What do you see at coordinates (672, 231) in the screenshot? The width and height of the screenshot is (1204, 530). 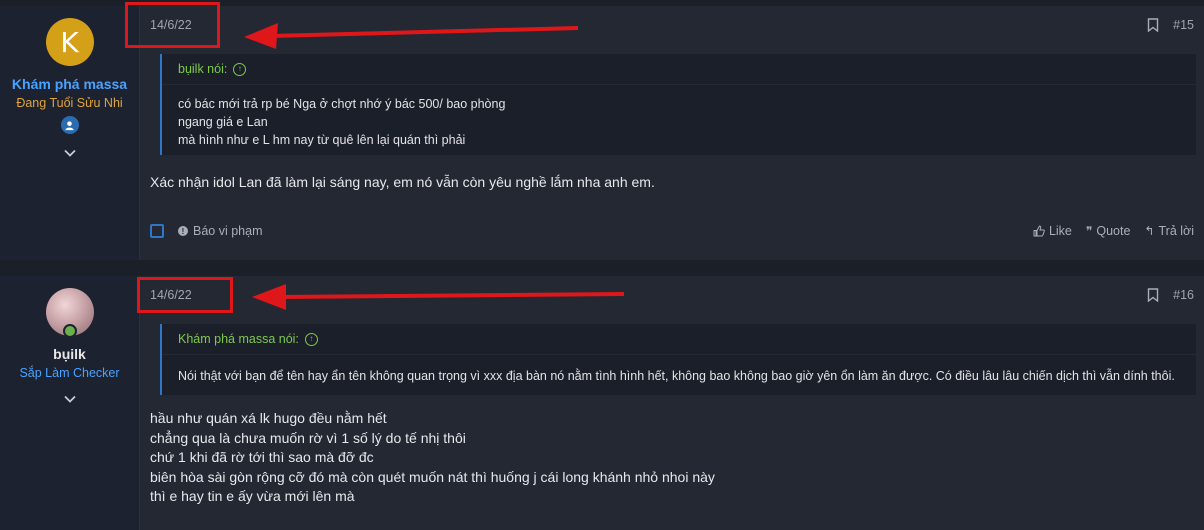 I see `post-footer: ! Báo vi phạm Like ❞ Quote ↰ Trả lời` at bounding box center [672, 231].